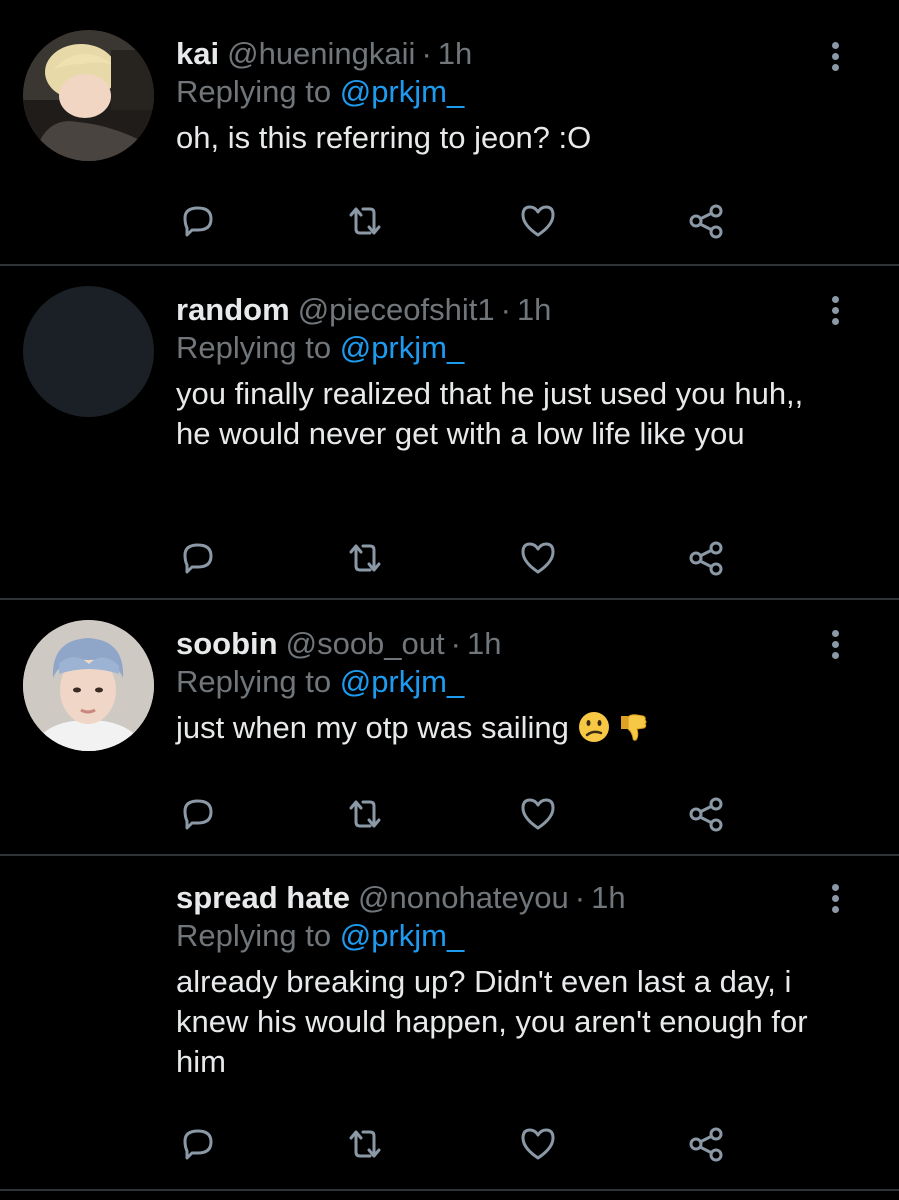  What do you see at coordinates (594, 732) in the screenshot?
I see `confused-face-emoji` at bounding box center [594, 732].